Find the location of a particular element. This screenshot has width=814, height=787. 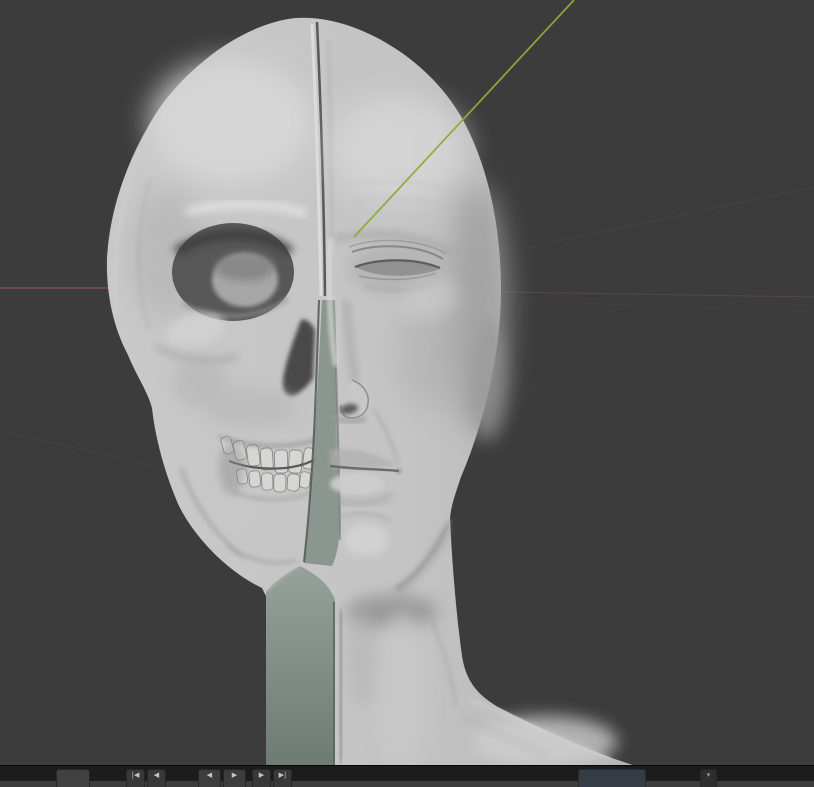

timeline-header: |◀ ◀ ◀ ▶ ▶ ▶| ▾ is located at coordinates (407, 776).